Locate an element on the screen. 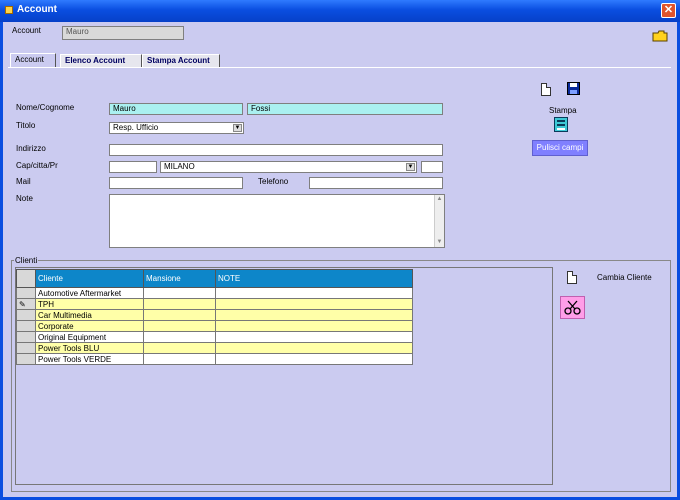 Image resolution: width=680 pixels, height=500 pixels. mail-field is located at coordinates (176, 183).